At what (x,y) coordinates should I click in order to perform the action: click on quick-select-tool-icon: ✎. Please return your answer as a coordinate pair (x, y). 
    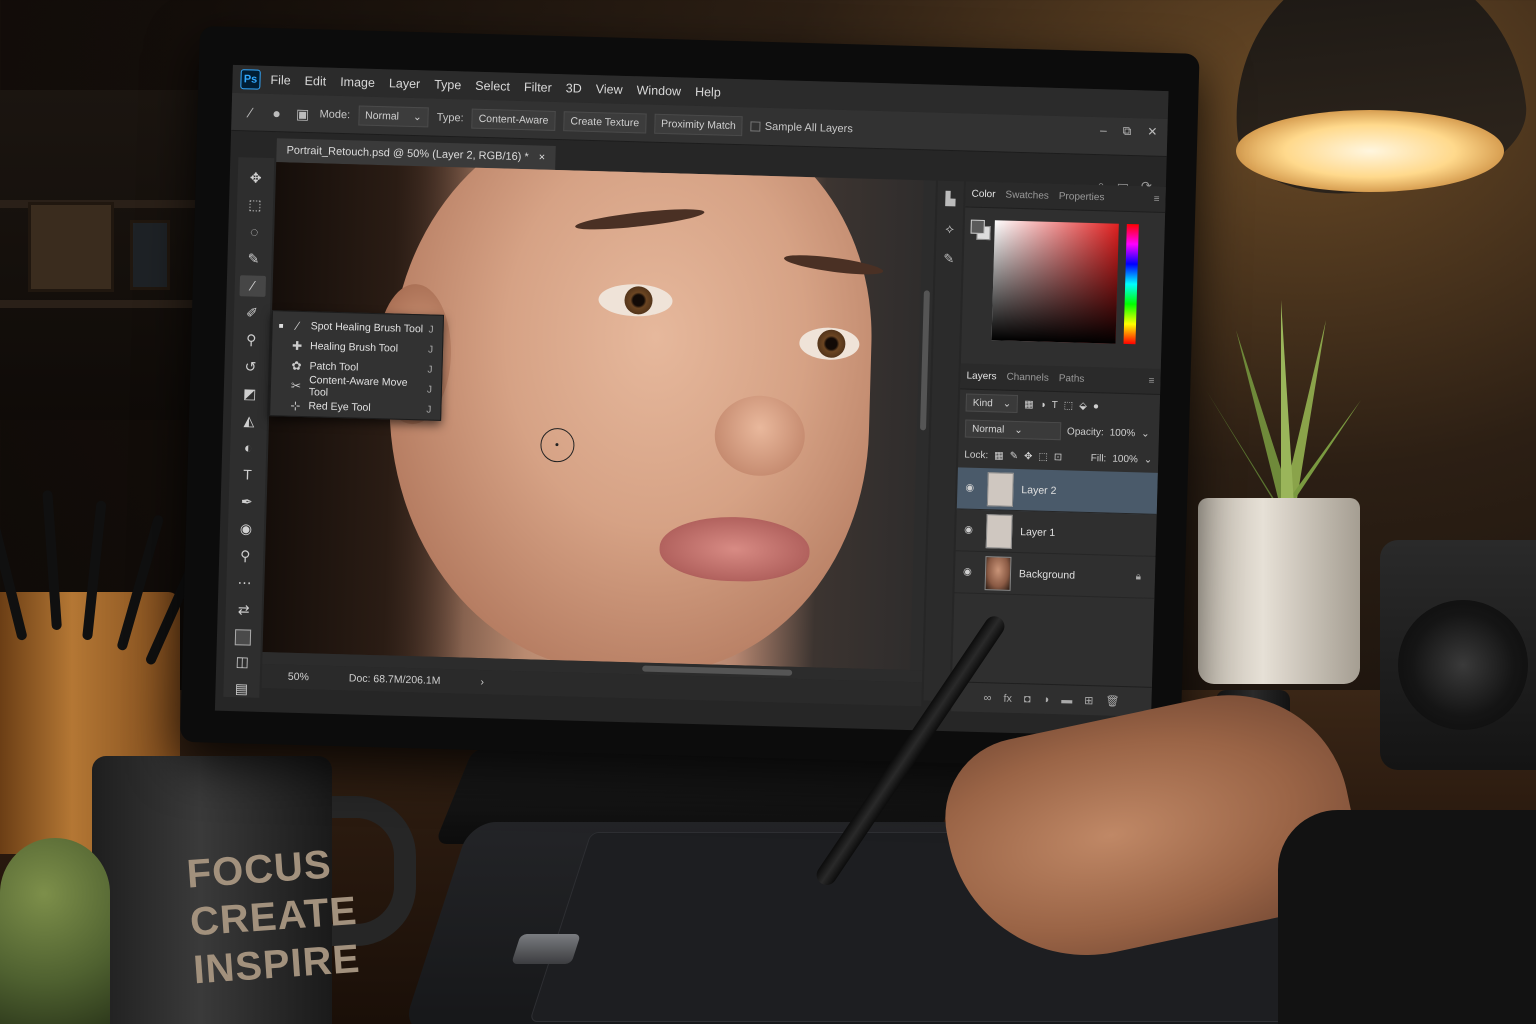
    Looking at the image, I should click on (253, 259).